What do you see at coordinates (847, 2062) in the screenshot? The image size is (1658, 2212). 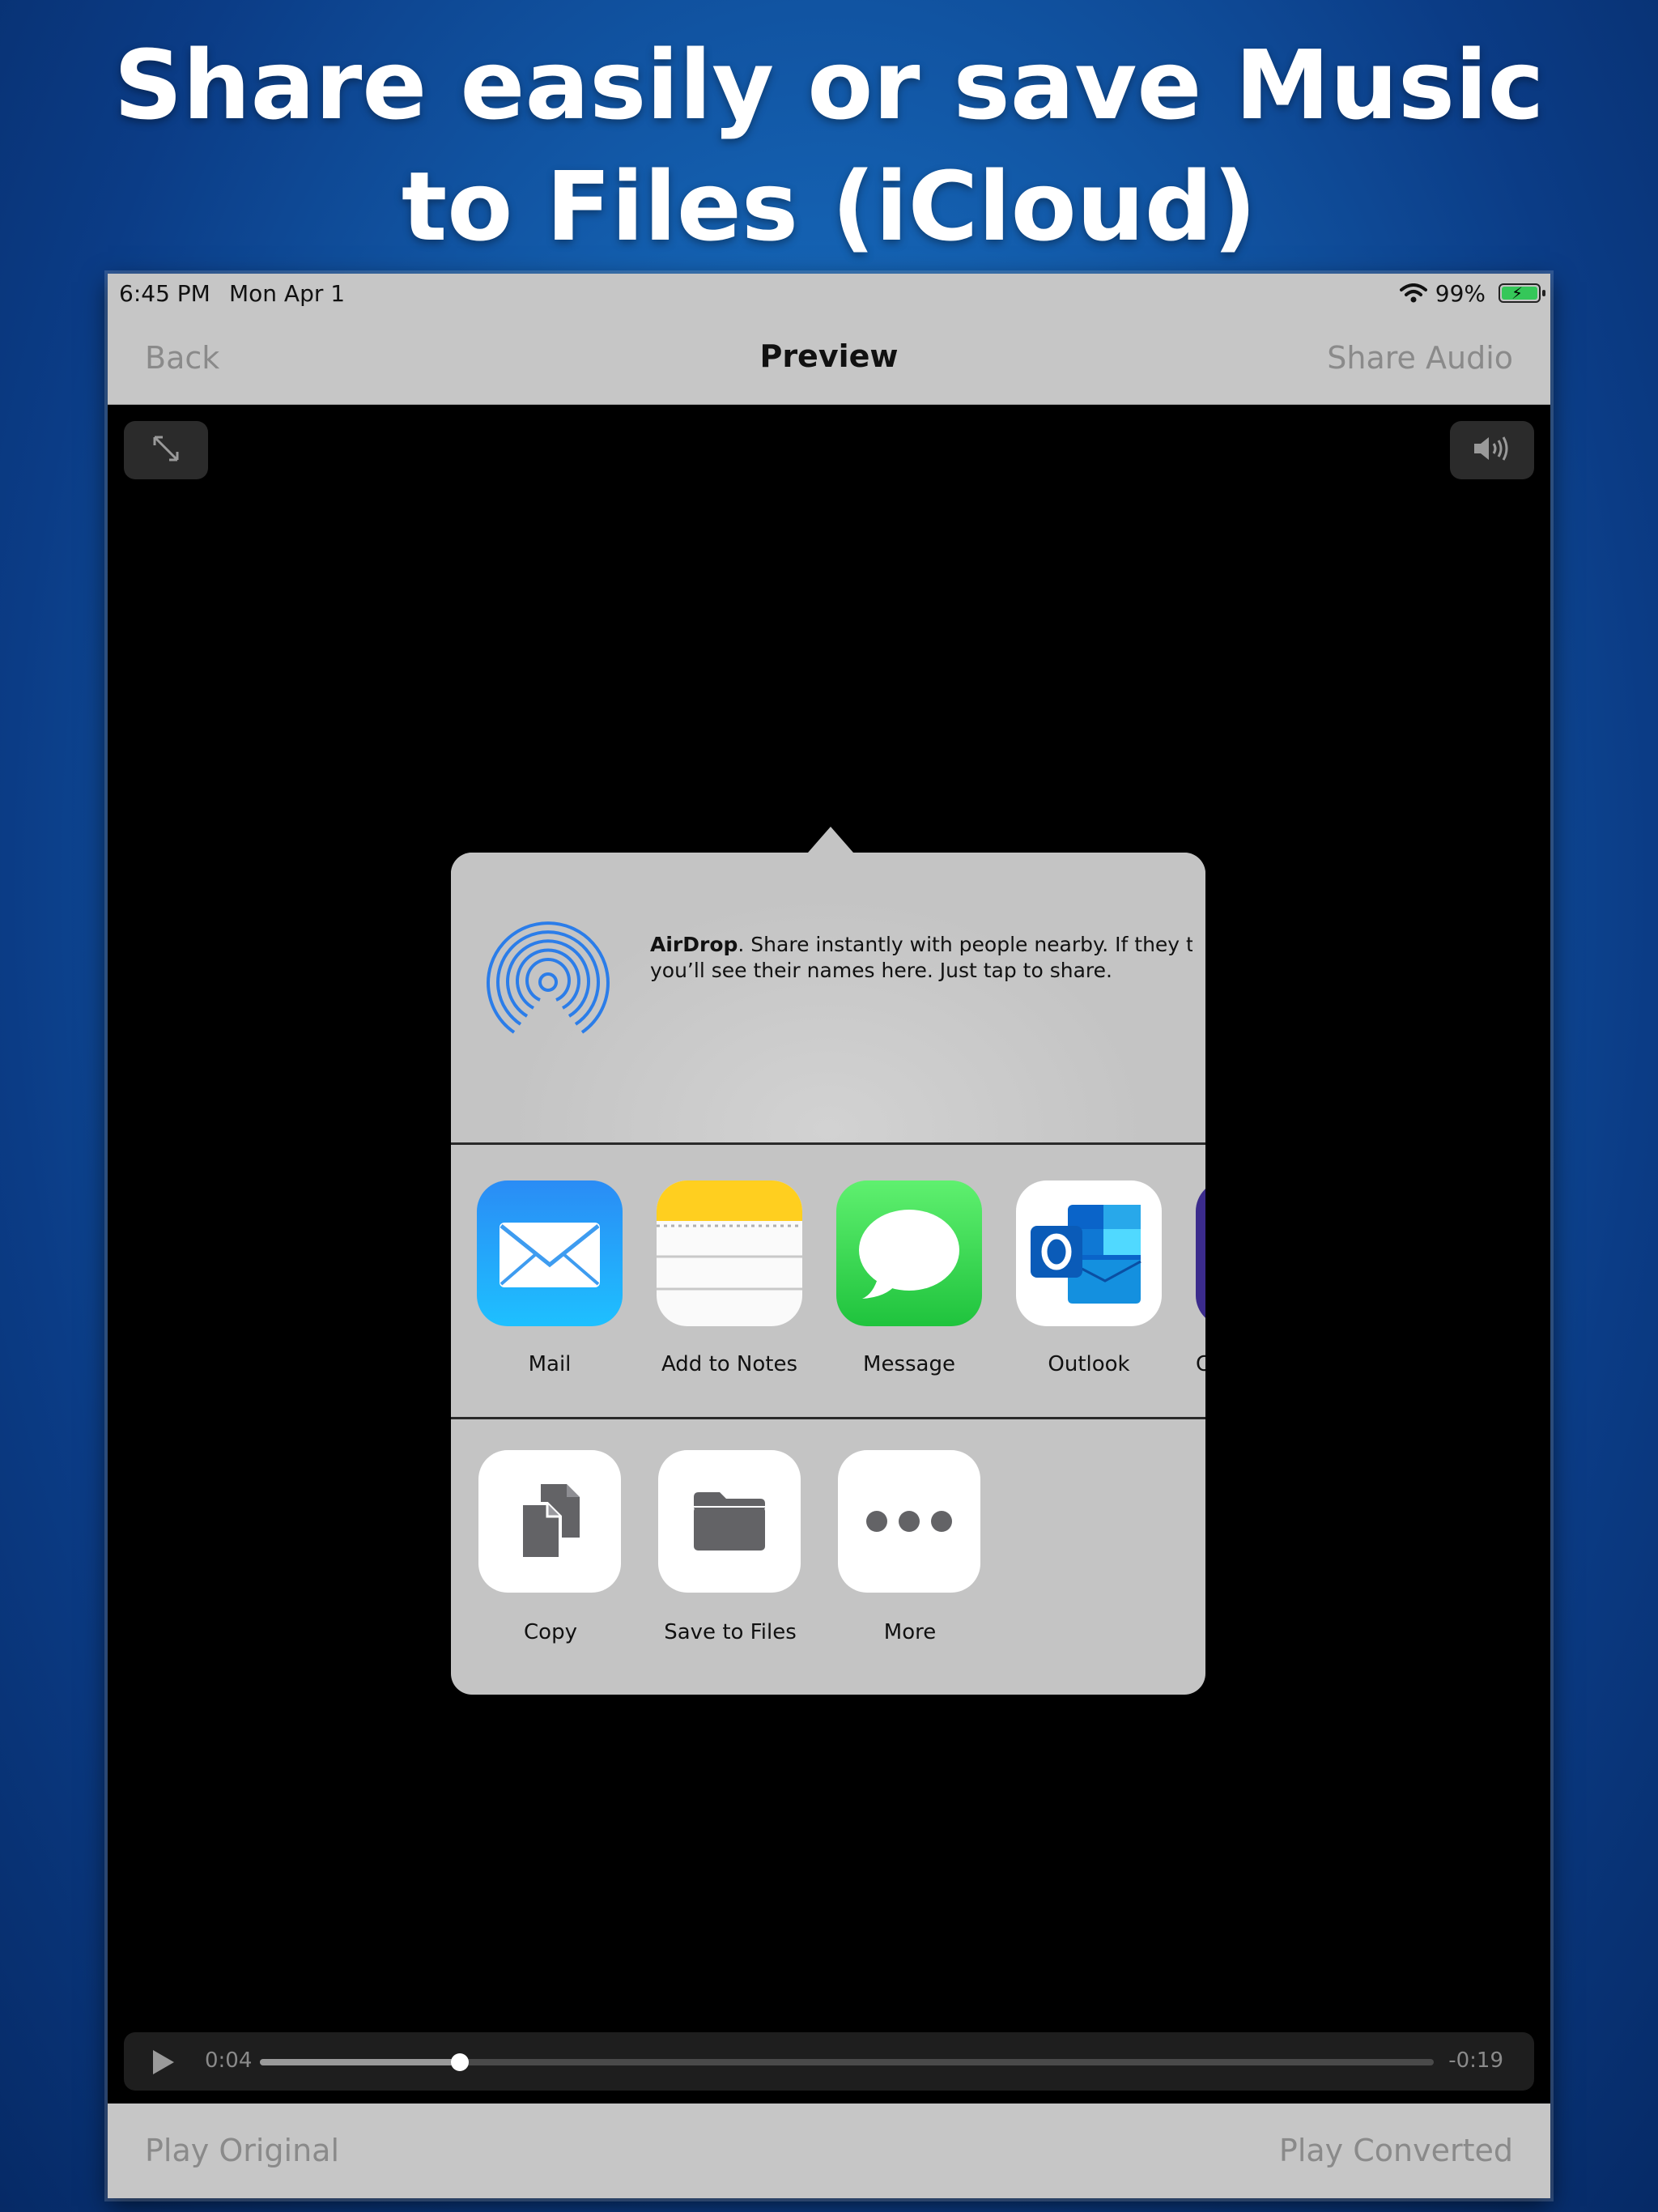 I see `progress-track` at bounding box center [847, 2062].